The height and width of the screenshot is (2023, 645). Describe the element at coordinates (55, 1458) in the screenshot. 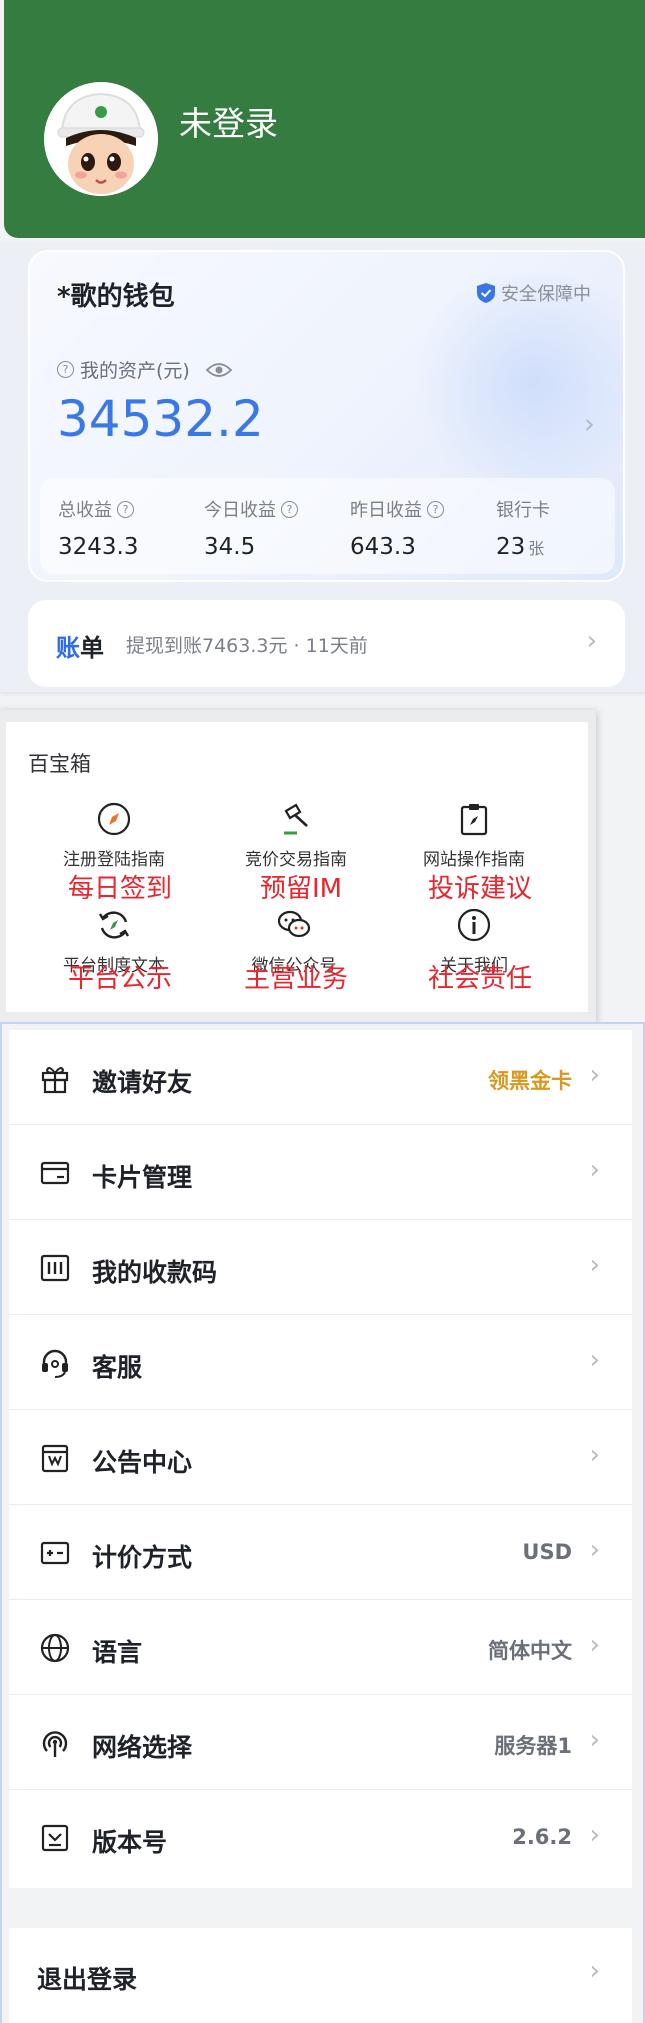

I see `notice-icon` at that location.